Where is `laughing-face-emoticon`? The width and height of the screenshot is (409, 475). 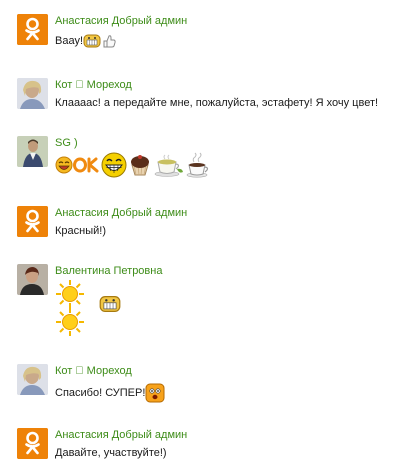
laughing-face-emoticon is located at coordinates (64, 165).